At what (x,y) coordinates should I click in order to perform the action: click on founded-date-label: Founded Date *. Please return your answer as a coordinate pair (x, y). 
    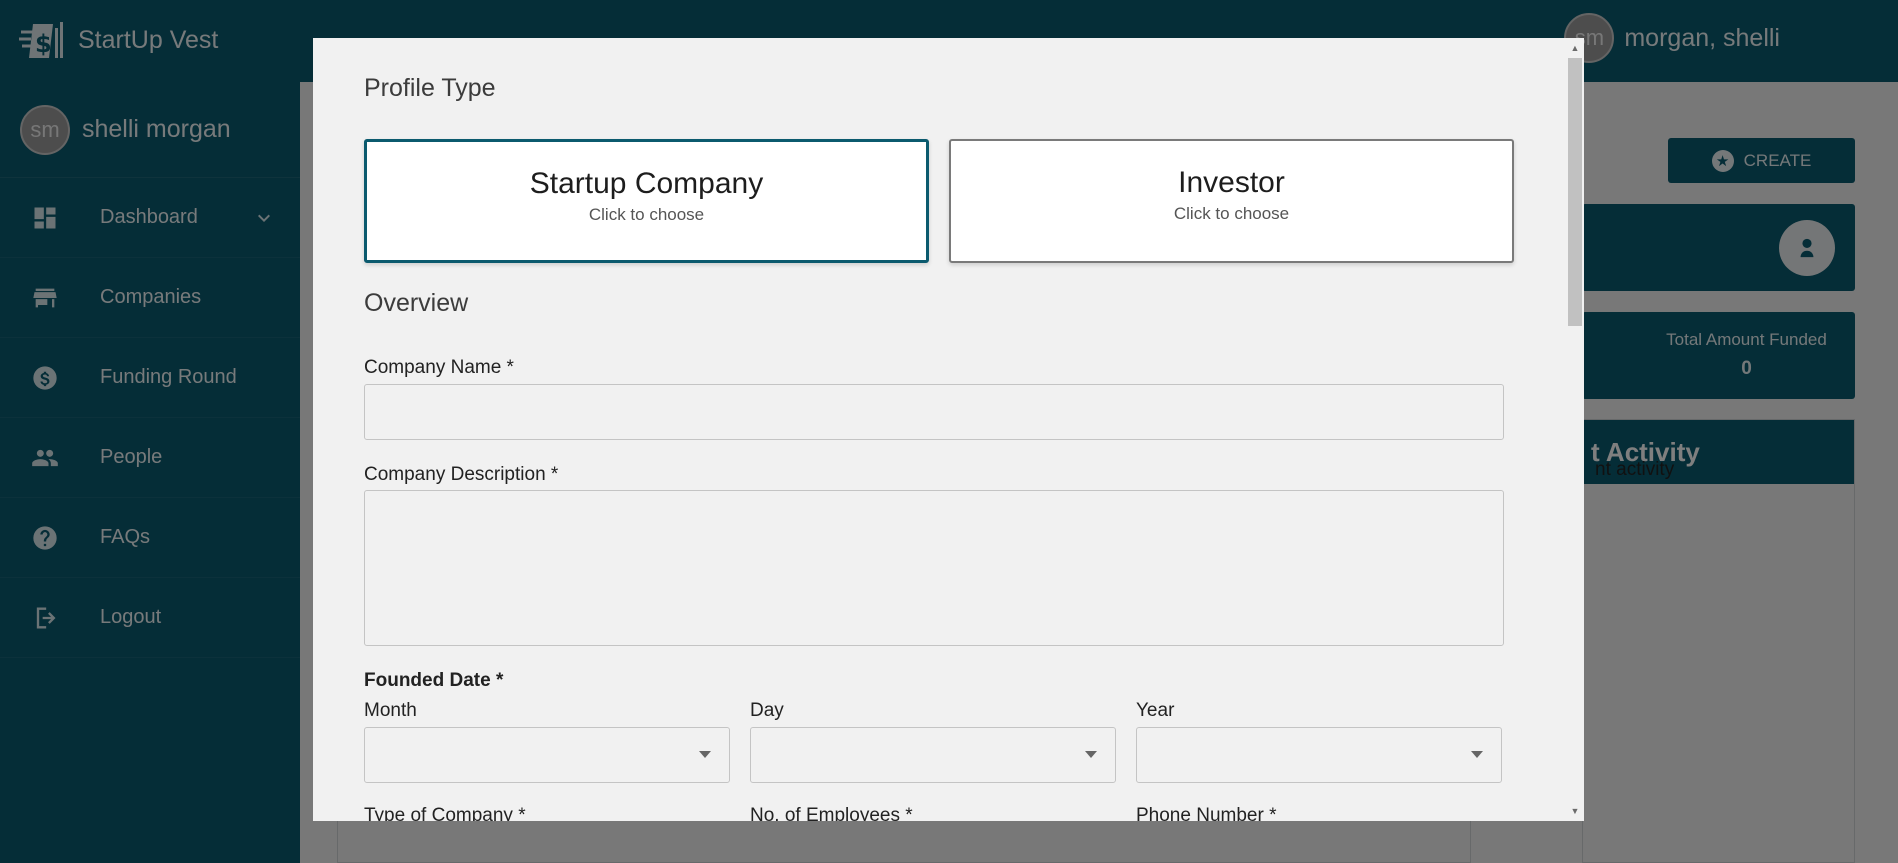
    Looking at the image, I should click on (434, 680).